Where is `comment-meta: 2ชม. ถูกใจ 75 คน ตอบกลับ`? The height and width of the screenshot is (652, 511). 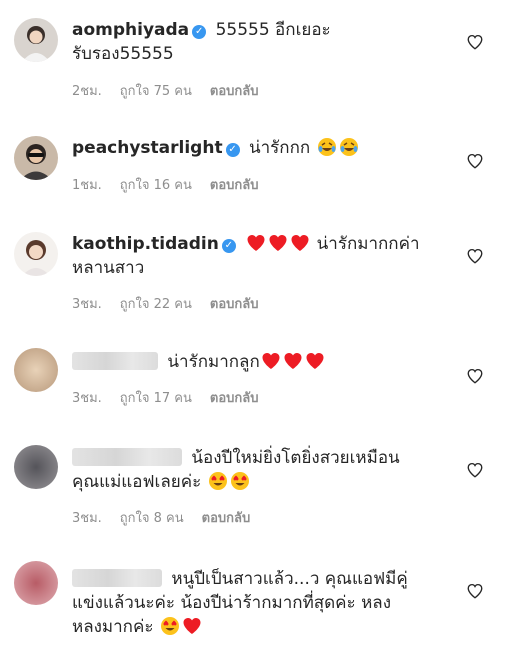 comment-meta: 2ชม. ถูกใจ 75 คน ตอบกลับ is located at coordinates (174, 90).